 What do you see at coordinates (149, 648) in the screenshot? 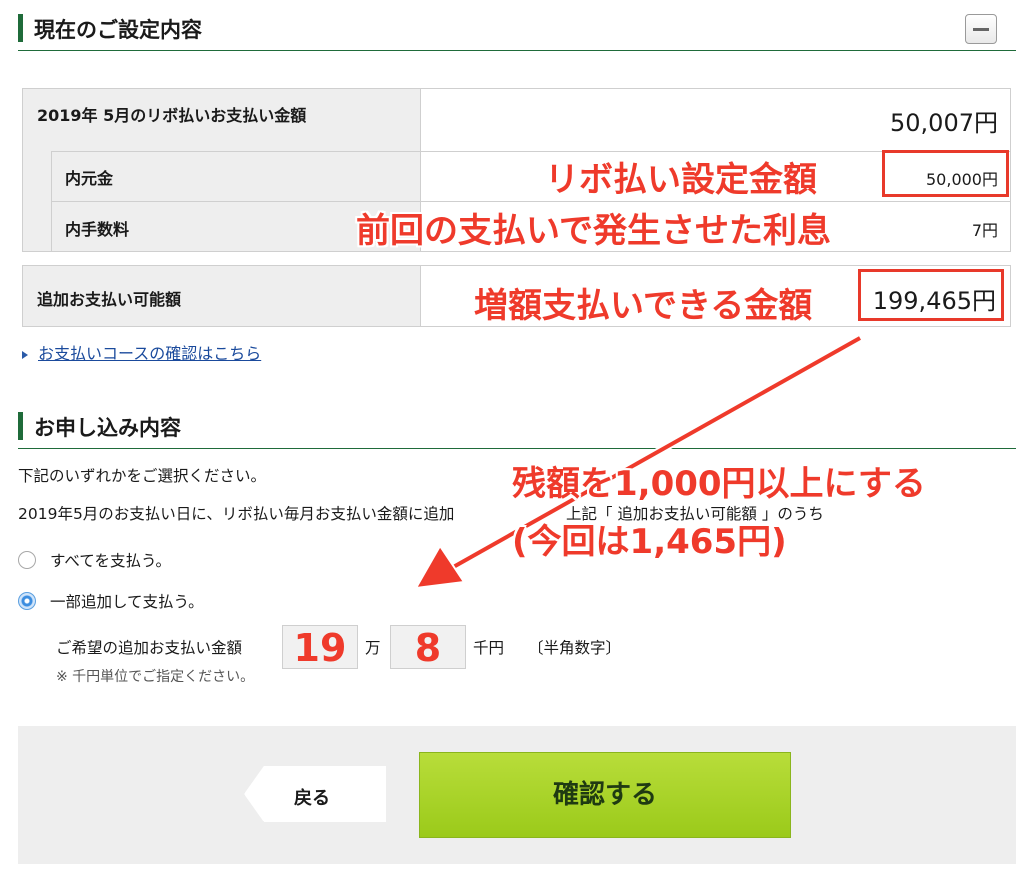
I see `amount-label: ご希望の追加お支払い金額` at bounding box center [149, 648].